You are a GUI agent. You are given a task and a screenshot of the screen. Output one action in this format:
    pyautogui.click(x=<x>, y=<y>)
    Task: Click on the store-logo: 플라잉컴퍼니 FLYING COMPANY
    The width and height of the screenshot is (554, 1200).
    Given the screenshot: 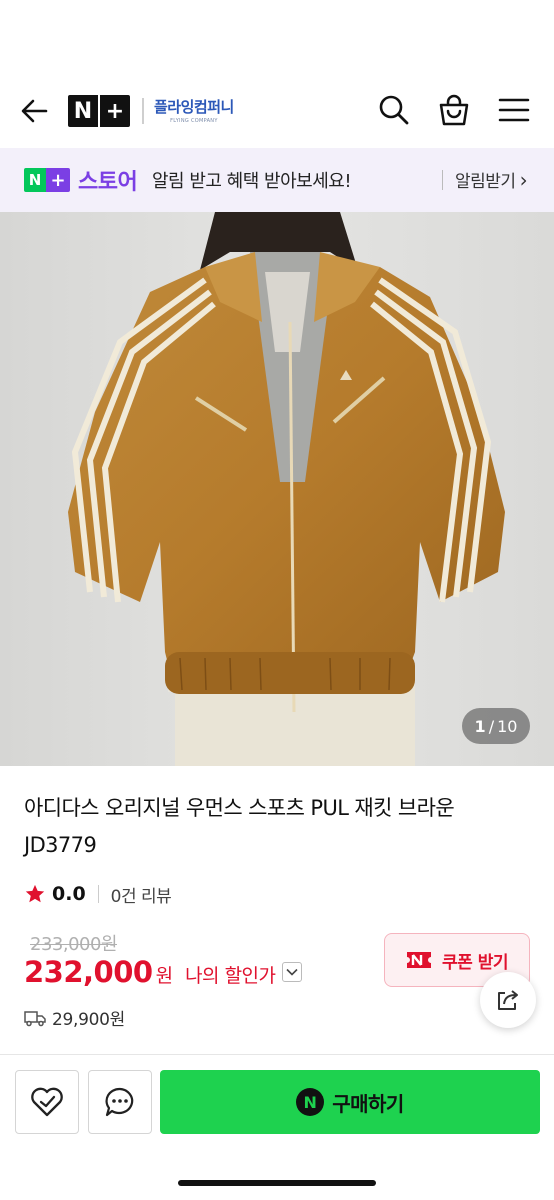 What is the action you would take?
    pyautogui.click(x=188, y=110)
    